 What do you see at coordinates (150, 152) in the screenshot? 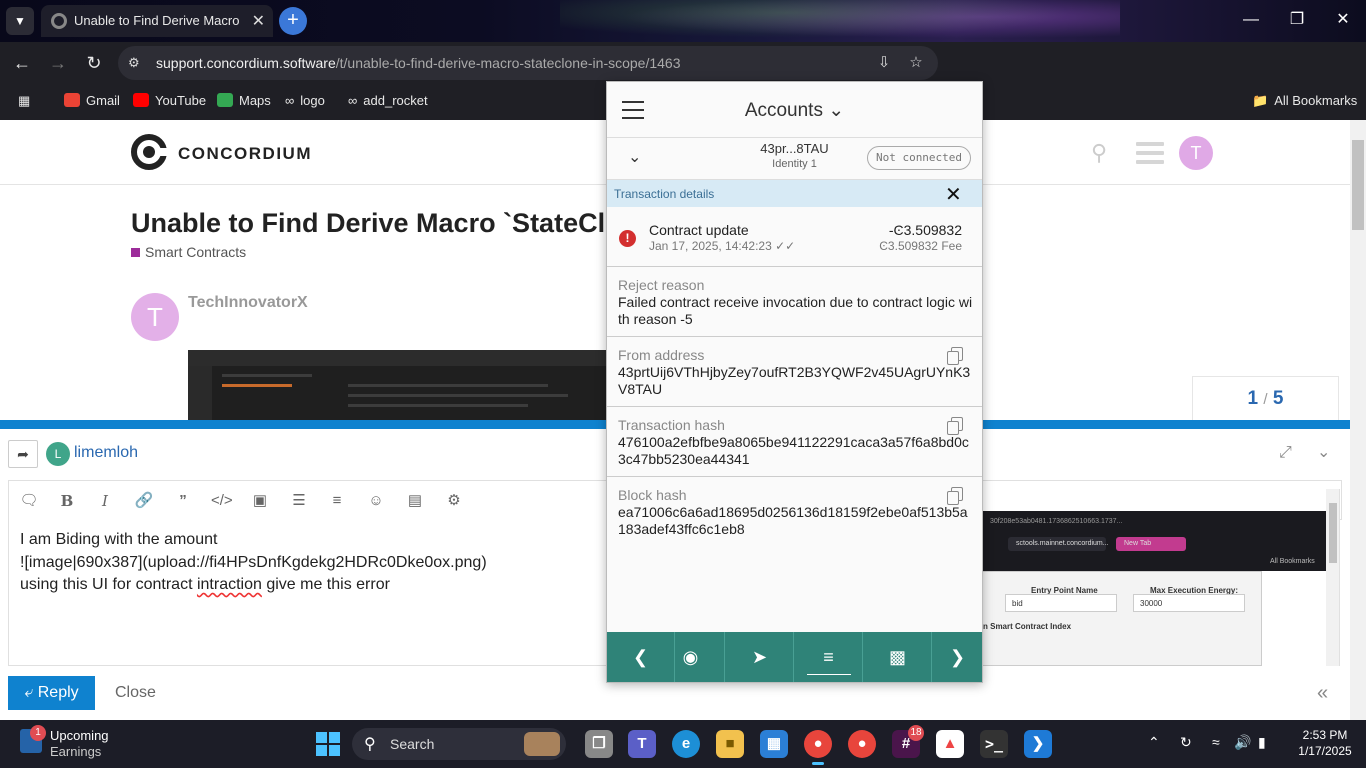
I see `concordium-logo-icon` at bounding box center [150, 152].